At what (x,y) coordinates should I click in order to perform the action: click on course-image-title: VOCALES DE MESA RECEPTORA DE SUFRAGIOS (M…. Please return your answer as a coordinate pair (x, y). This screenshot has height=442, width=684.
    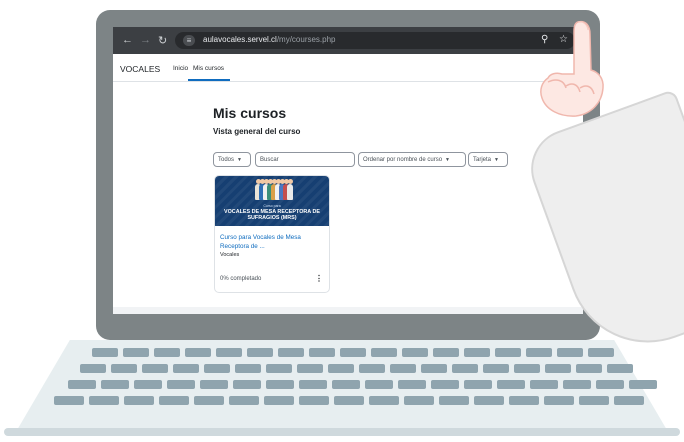
    Looking at the image, I should click on (272, 215).